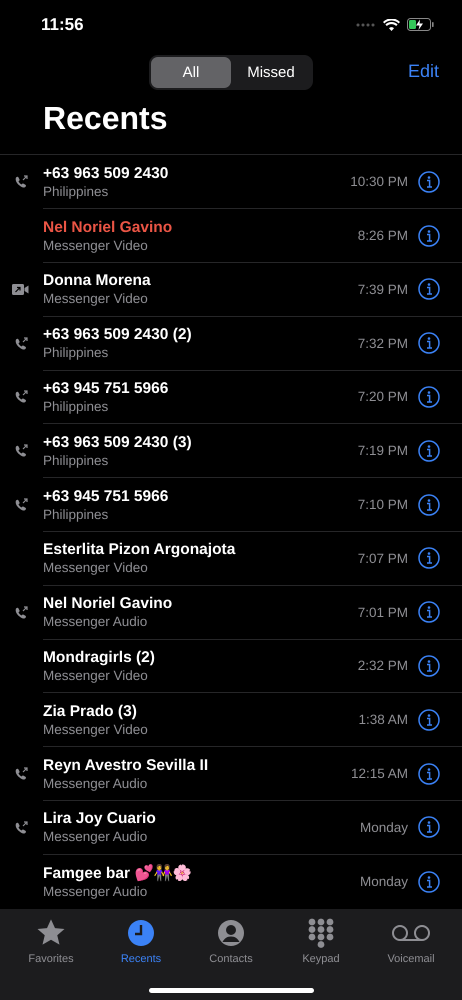 This screenshot has height=1000, width=462. Describe the element at coordinates (423, 71) in the screenshot. I see `edit-button: Edit` at that location.